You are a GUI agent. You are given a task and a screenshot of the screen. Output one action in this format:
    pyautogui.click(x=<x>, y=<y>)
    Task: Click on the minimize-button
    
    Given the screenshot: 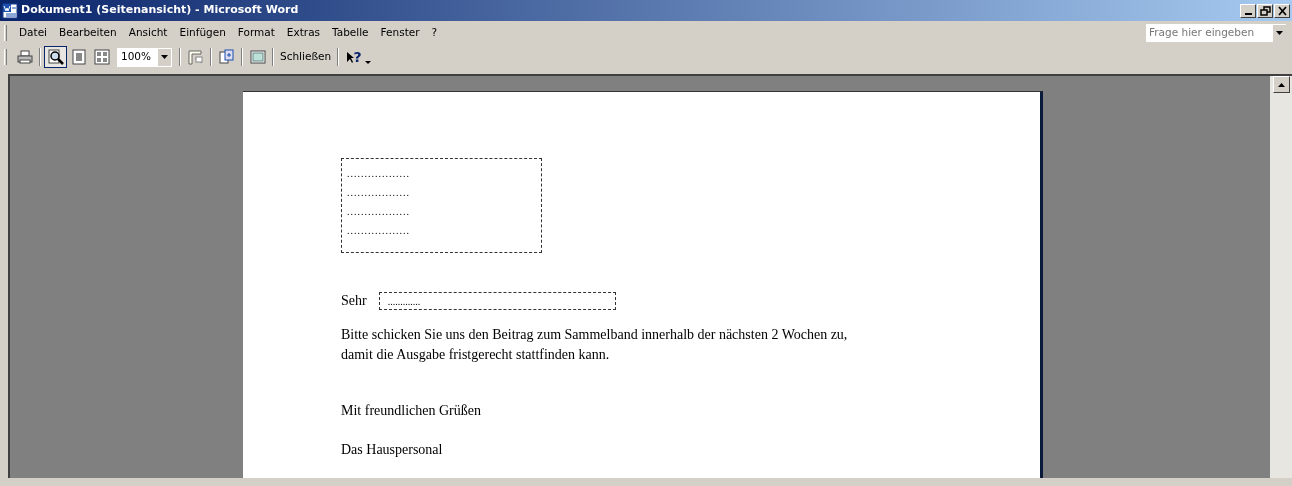 What is the action you would take?
    pyautogui.click(x=1248, y=10)
    